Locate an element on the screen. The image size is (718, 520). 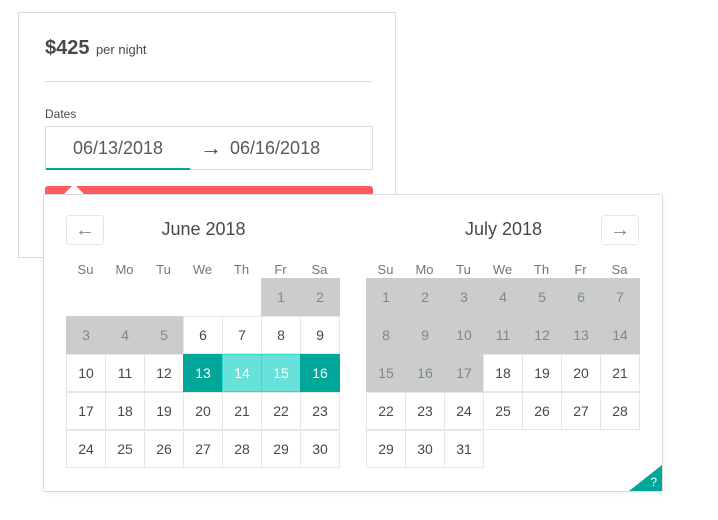
check-in-input: 06/13/2018 is located at coordinates (118, 148).